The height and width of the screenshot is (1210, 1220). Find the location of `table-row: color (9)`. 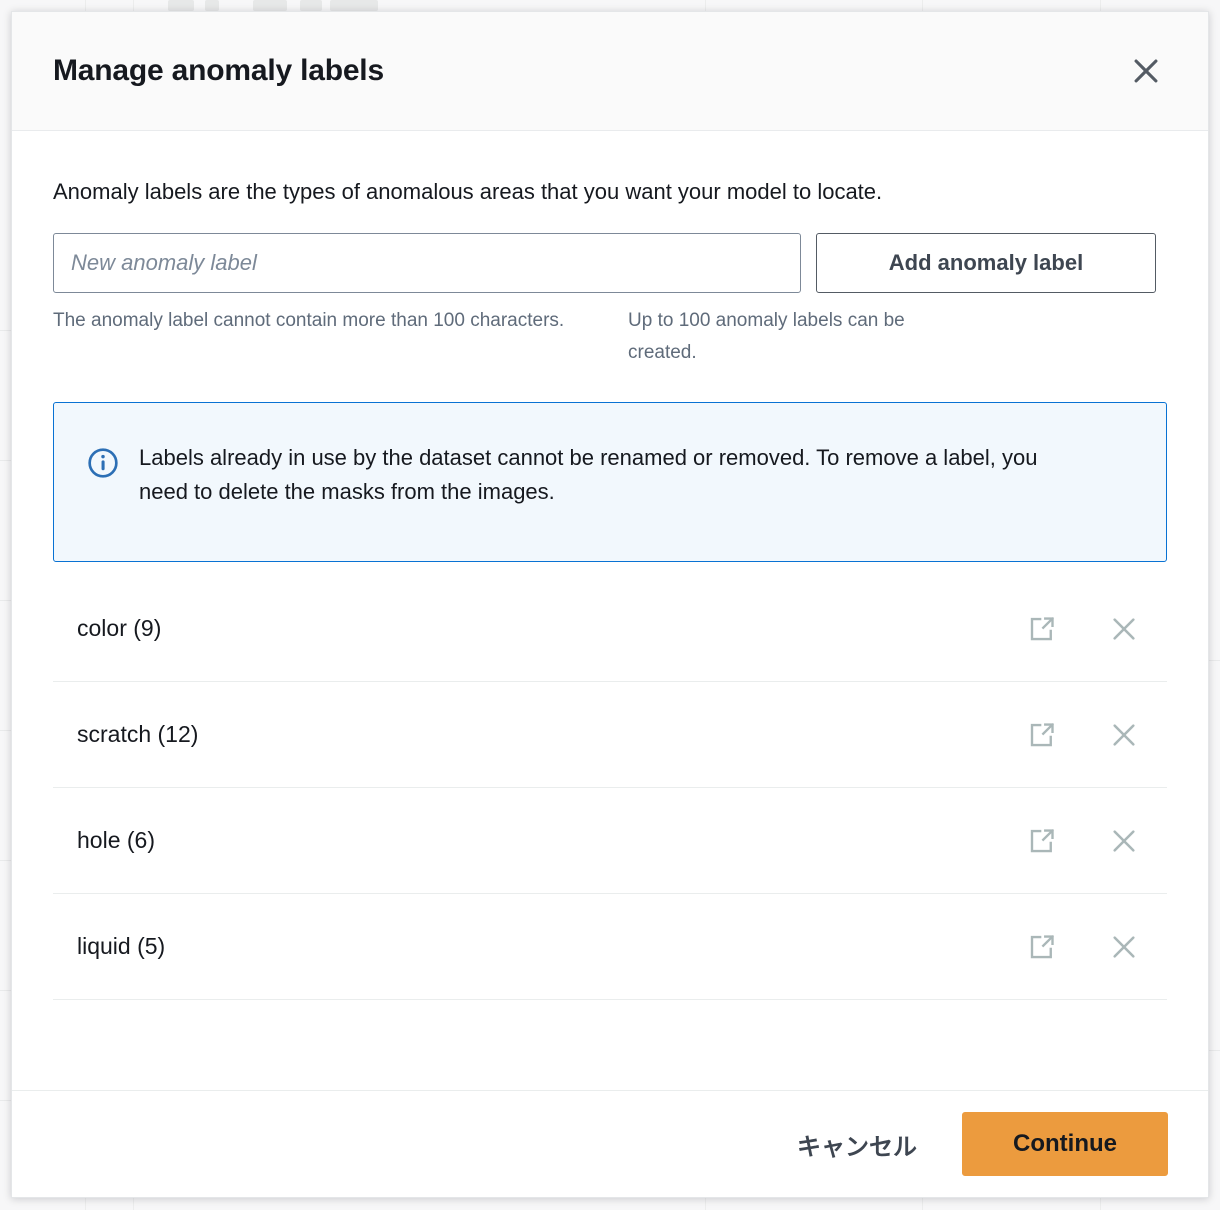

table-row: color (9) is located at coordinates (610, 629).